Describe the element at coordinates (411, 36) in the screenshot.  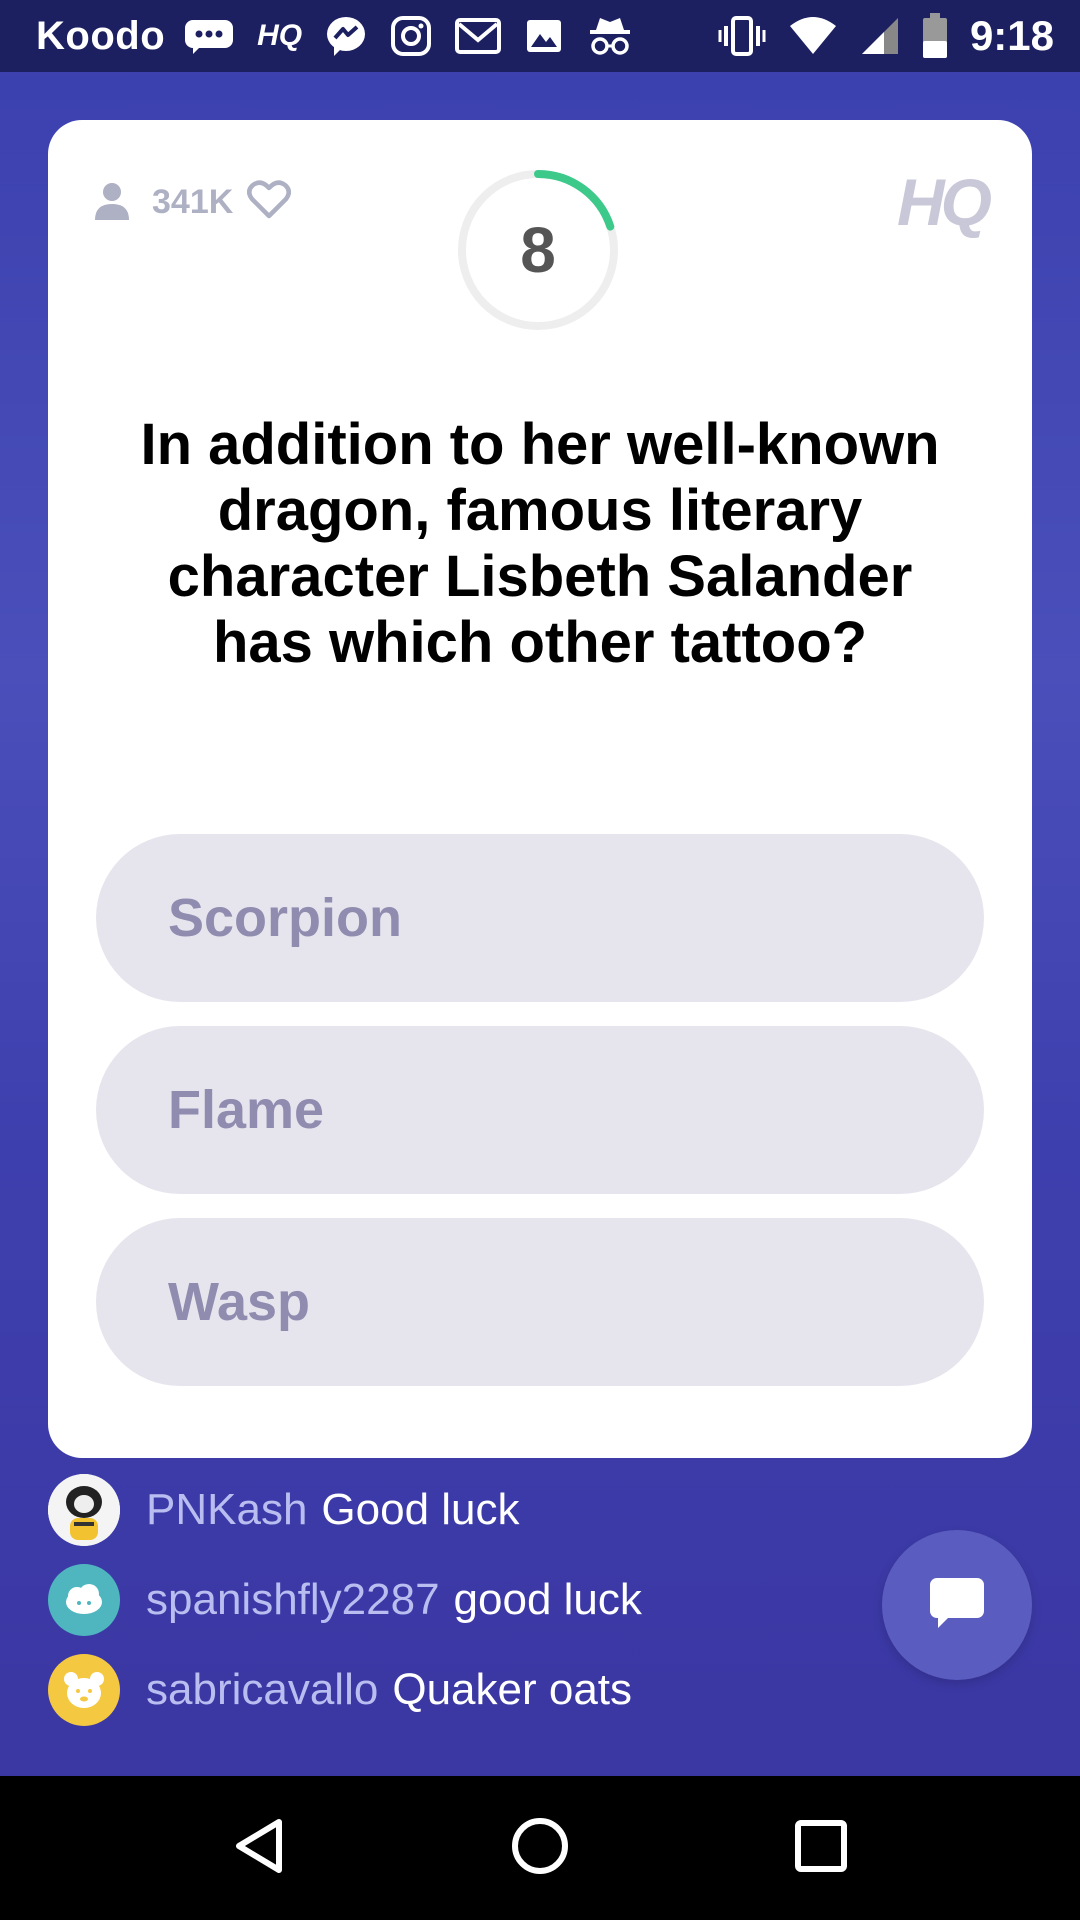
I see `instagram-icon` at that location.